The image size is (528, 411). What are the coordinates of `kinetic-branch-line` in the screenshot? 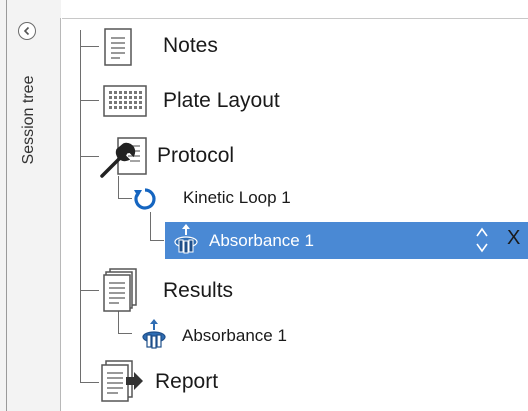 It's located at (150, 226).